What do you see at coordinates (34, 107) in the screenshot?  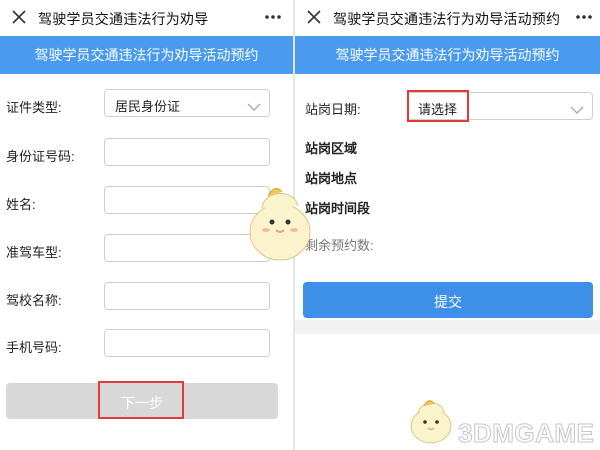 I see `id-type-label: 证件类型:` at bounding box center [34, 107].